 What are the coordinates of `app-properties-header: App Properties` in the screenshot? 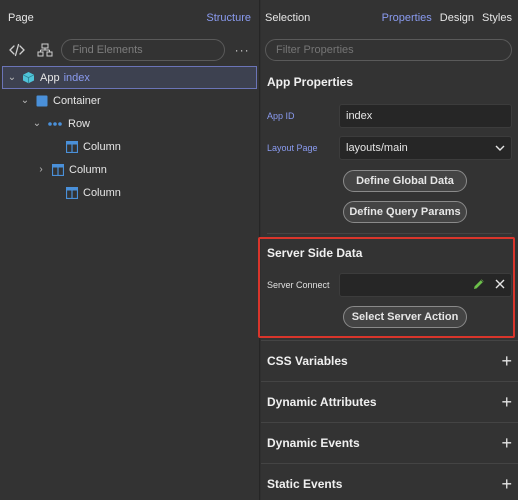 It's located at (389, 82).